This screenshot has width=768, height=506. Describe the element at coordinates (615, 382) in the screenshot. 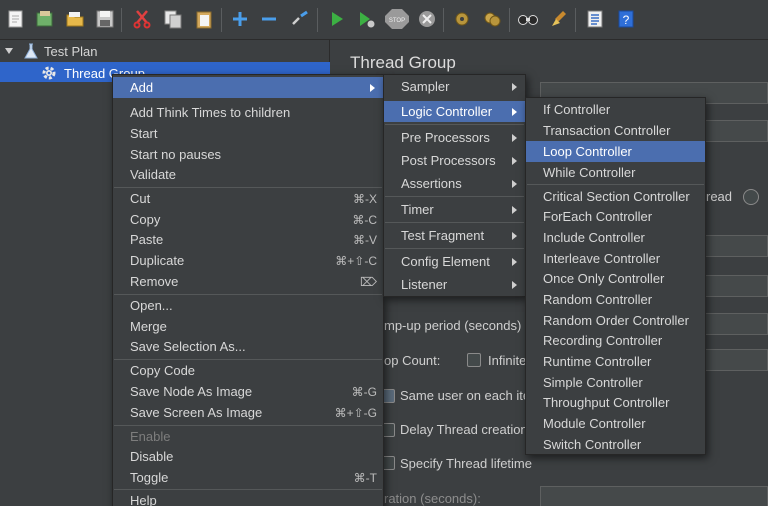

I see `menu-item-simple-controller: Simple Controller` at that location.